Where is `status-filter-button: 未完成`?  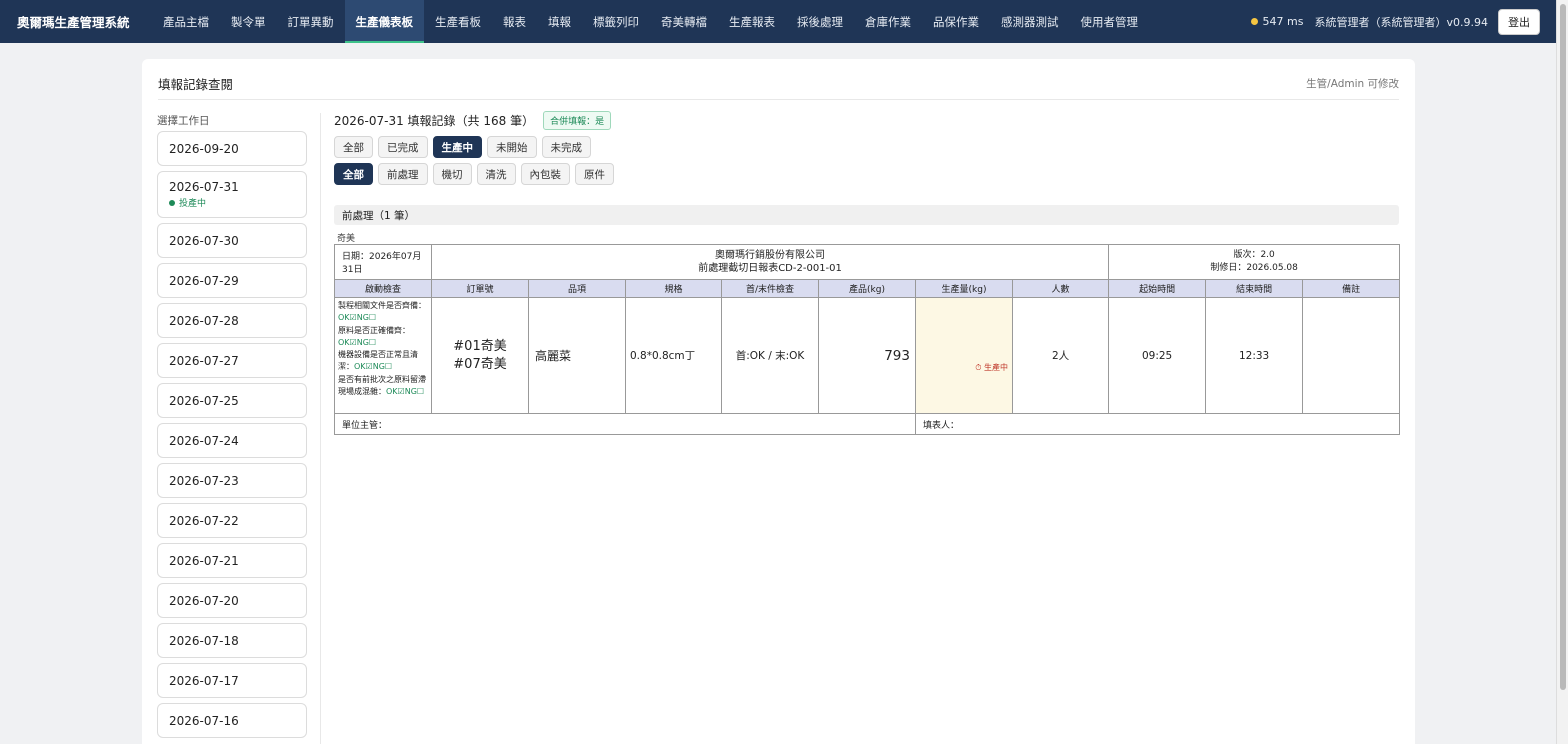 status-filter-button: 未完成 is located at coordinates (566, 147).